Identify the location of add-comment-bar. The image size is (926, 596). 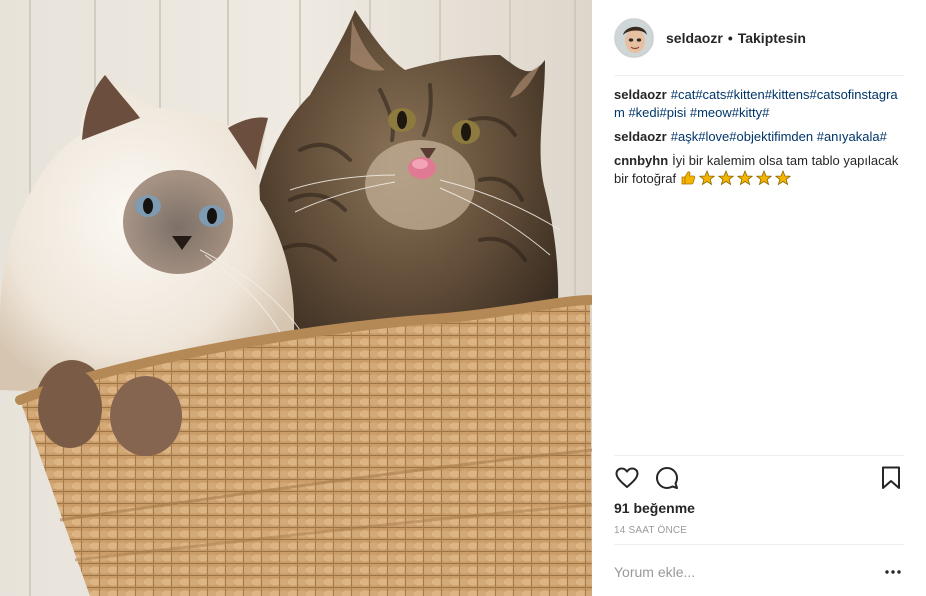
(759, 572).